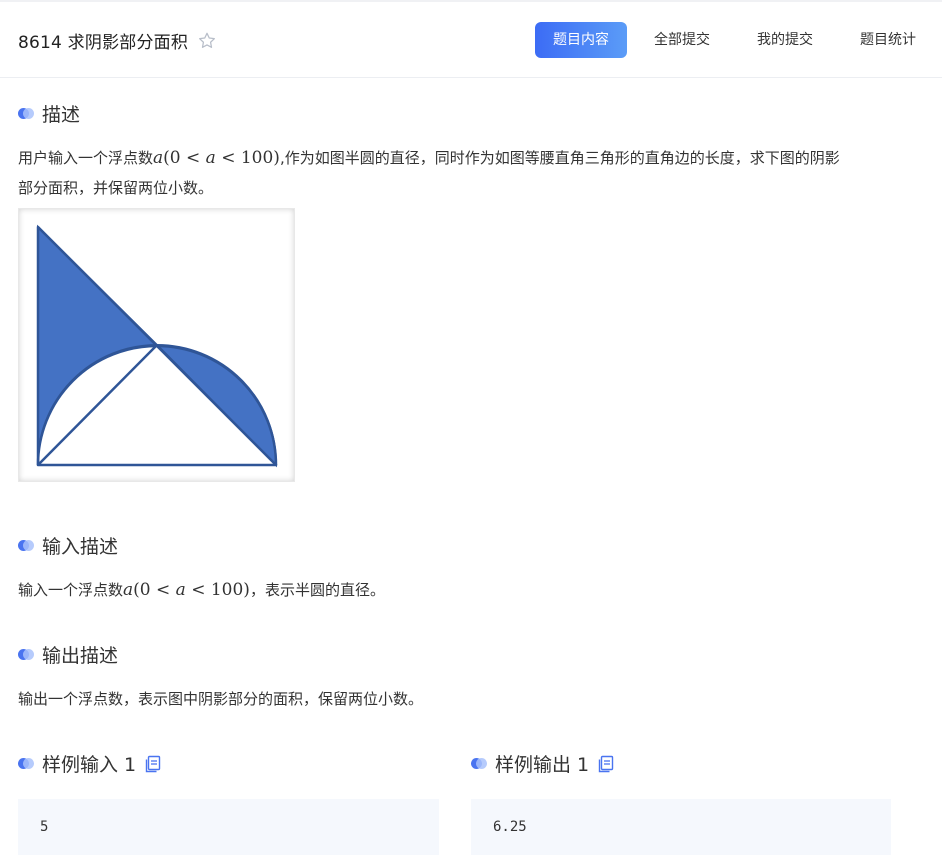 This screenshot has width=942, height=863. Describe the element at coordinates (217, 590) in the screenshot. I see `input-desc-math-close: < 100)` at that location.